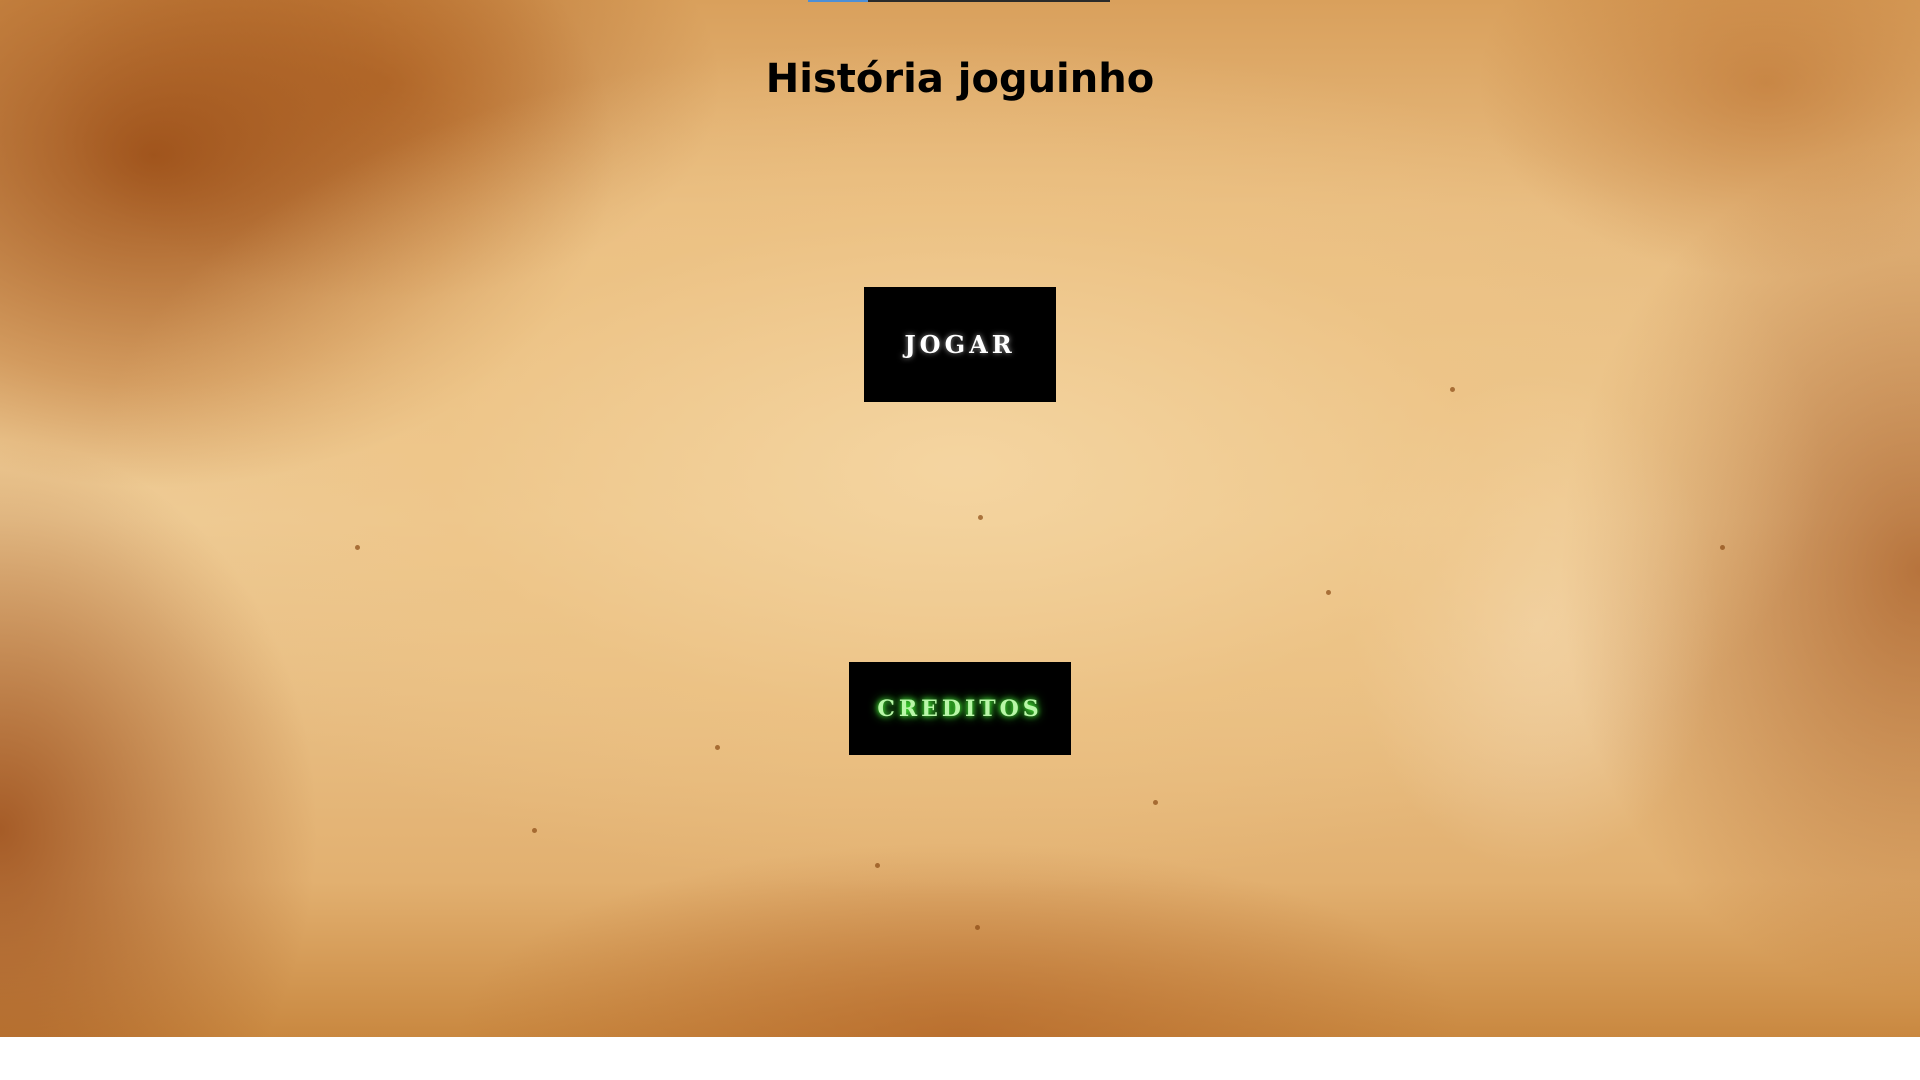  I want to click on credits-button: CREDITOS, so click(960, 708).